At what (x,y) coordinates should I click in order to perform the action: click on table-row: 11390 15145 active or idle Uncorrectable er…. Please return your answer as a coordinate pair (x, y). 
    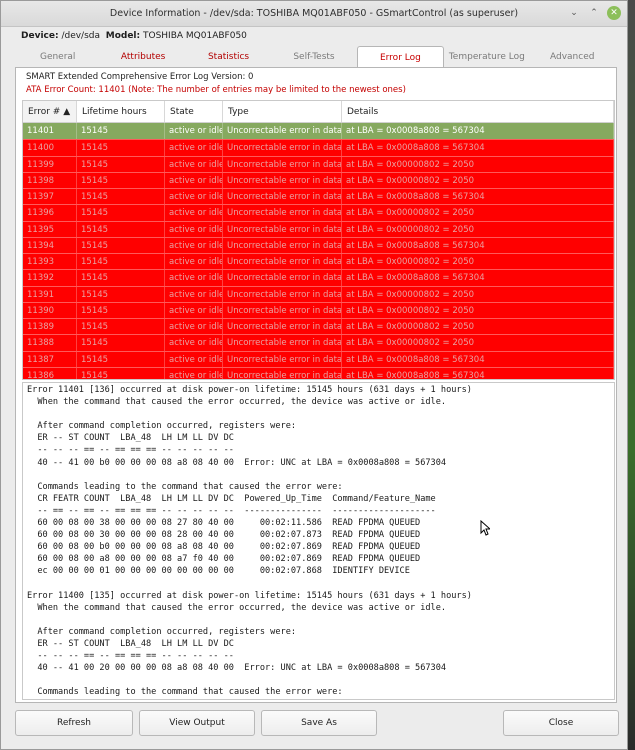
    Looking at the image, I should click on (318, 309).